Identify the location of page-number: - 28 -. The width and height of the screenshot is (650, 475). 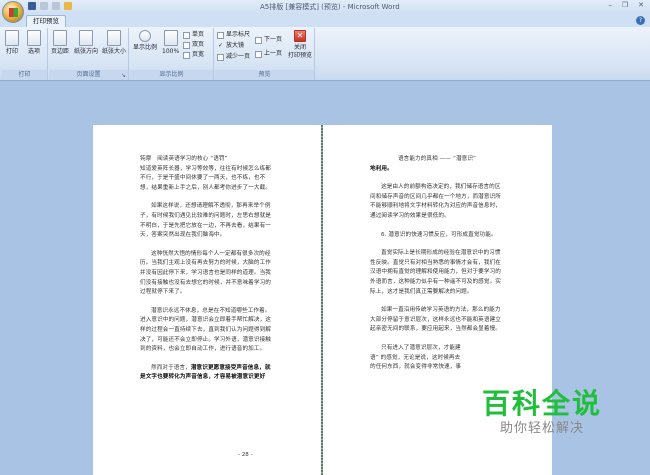
(245, 455).